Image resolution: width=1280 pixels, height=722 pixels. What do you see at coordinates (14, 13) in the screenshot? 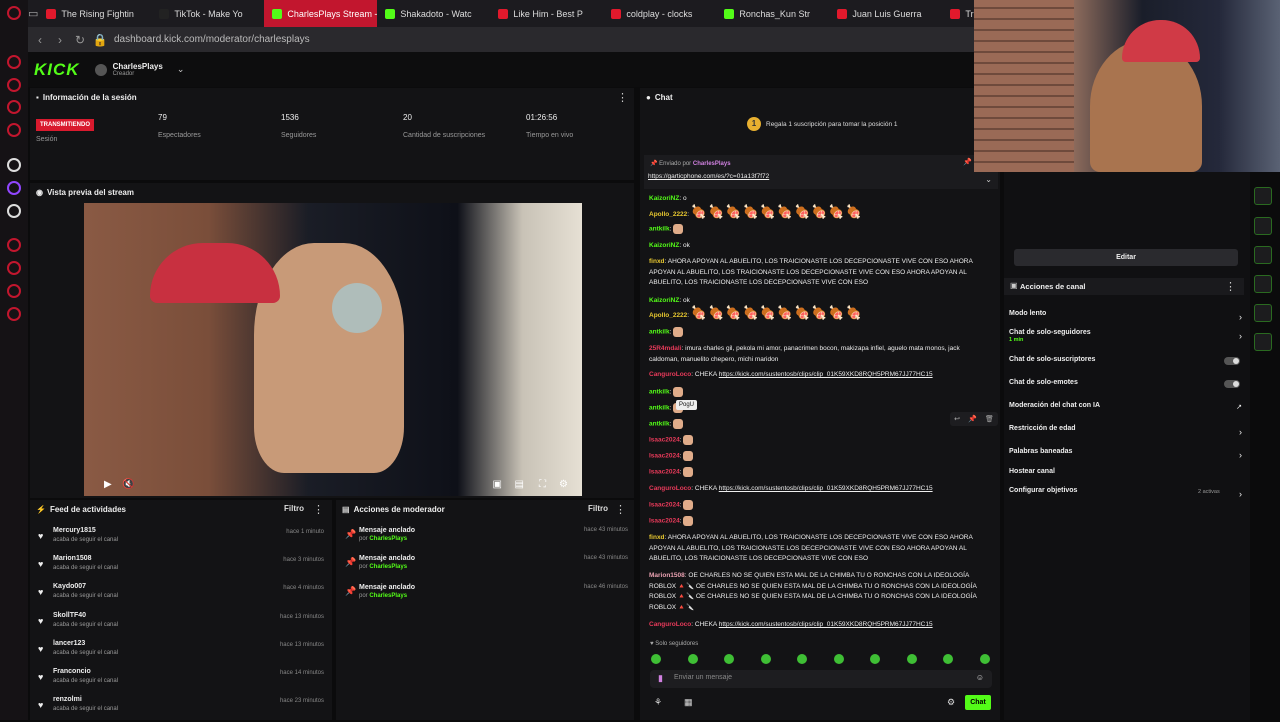
I see `opera-icon` at bounding box center [14, 13].